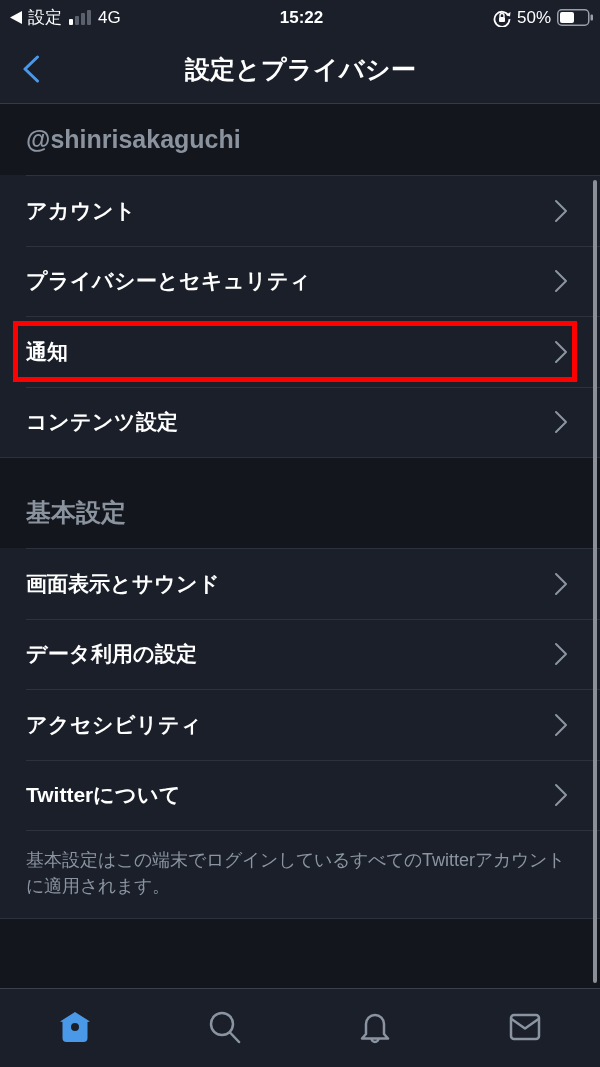 The height and width of the screenshot is (1067, 600). Describe the element at coordinates (36, 17) in the screenshot. I see `back-link: 設定` at that location.